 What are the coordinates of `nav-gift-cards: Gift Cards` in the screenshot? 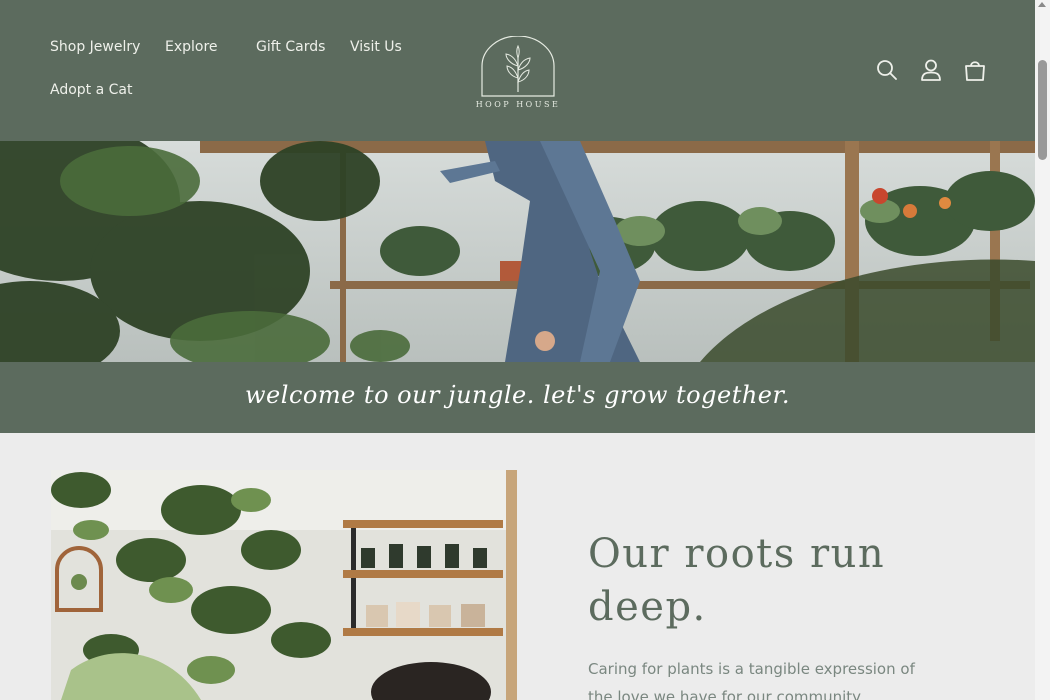 It's located at (290, 47).